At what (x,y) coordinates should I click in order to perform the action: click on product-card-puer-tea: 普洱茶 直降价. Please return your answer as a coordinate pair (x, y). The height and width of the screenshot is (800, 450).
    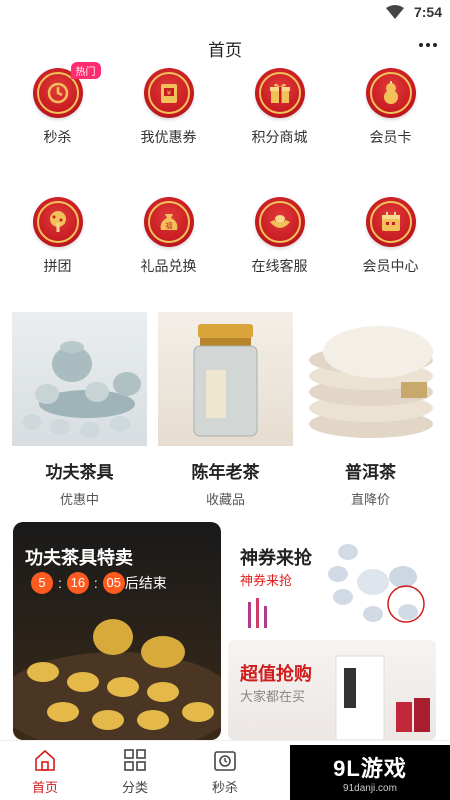
    Looking at the image, I should click on (370, 410).